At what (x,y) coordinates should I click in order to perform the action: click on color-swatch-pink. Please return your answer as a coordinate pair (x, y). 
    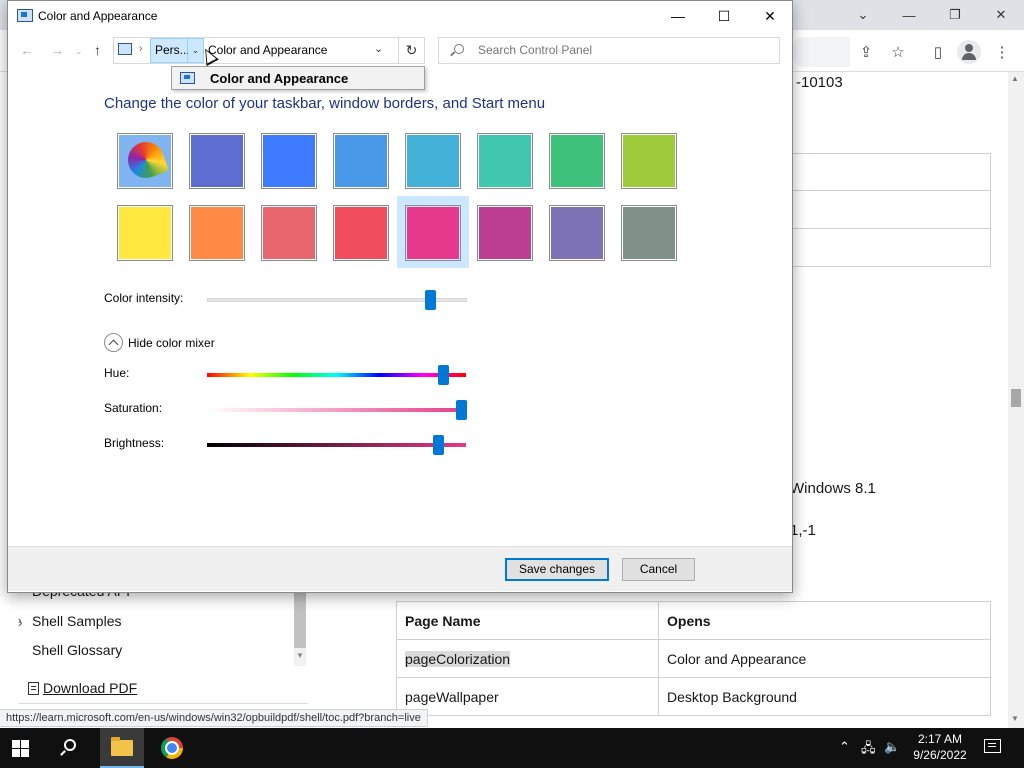
    Looking at the image, I should click on (433, 233).